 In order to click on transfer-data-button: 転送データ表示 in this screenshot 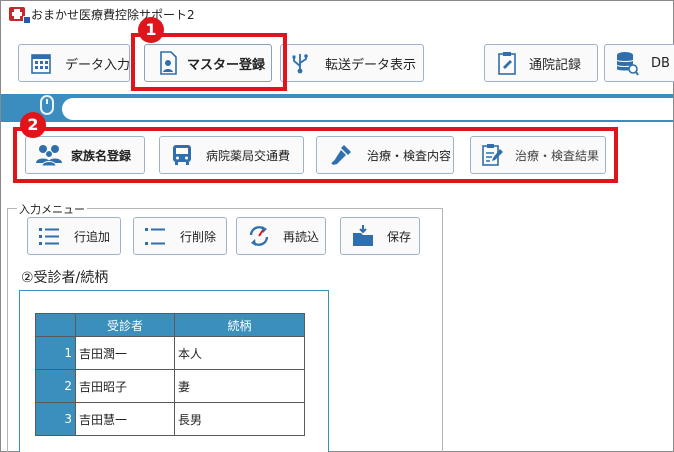, I will do `click(352, 63)`.